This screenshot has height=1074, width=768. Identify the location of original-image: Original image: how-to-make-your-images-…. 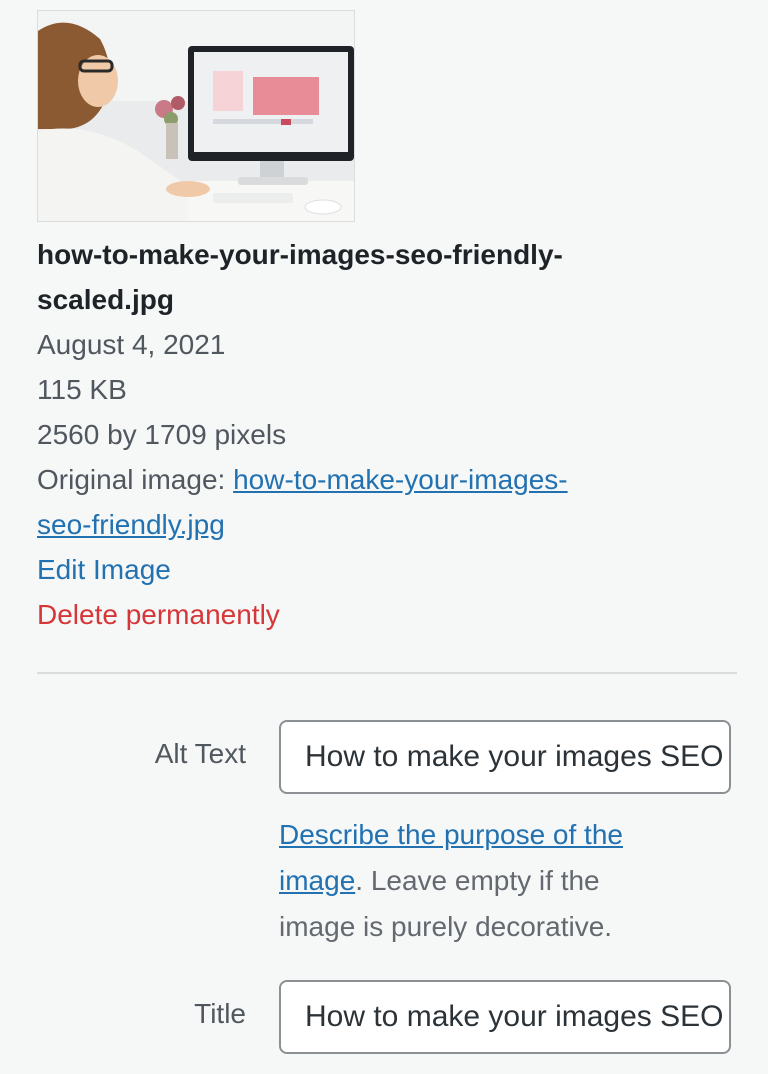
(387, 502).